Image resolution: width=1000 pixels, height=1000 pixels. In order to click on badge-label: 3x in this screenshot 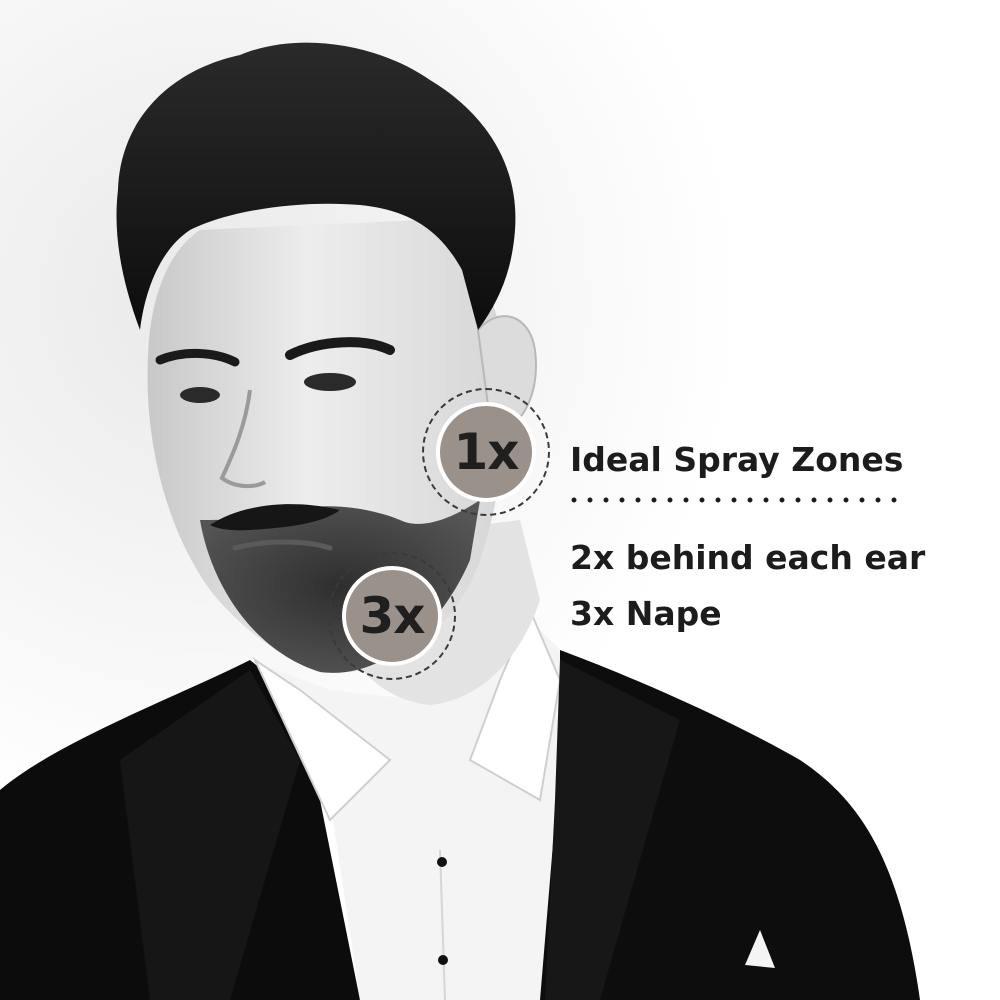, I will do `click(392, 616)`.